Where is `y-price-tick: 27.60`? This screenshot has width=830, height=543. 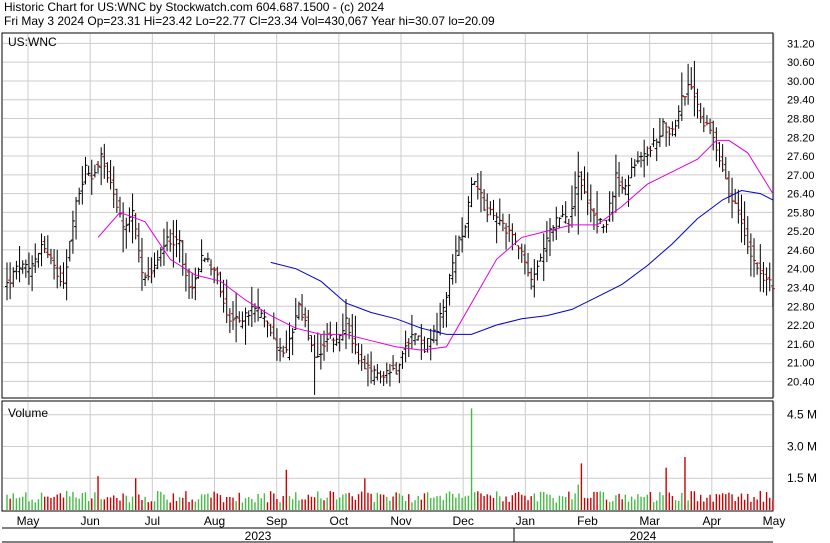
y-price-tick: 27.60 is located at coordinates (801, 157).